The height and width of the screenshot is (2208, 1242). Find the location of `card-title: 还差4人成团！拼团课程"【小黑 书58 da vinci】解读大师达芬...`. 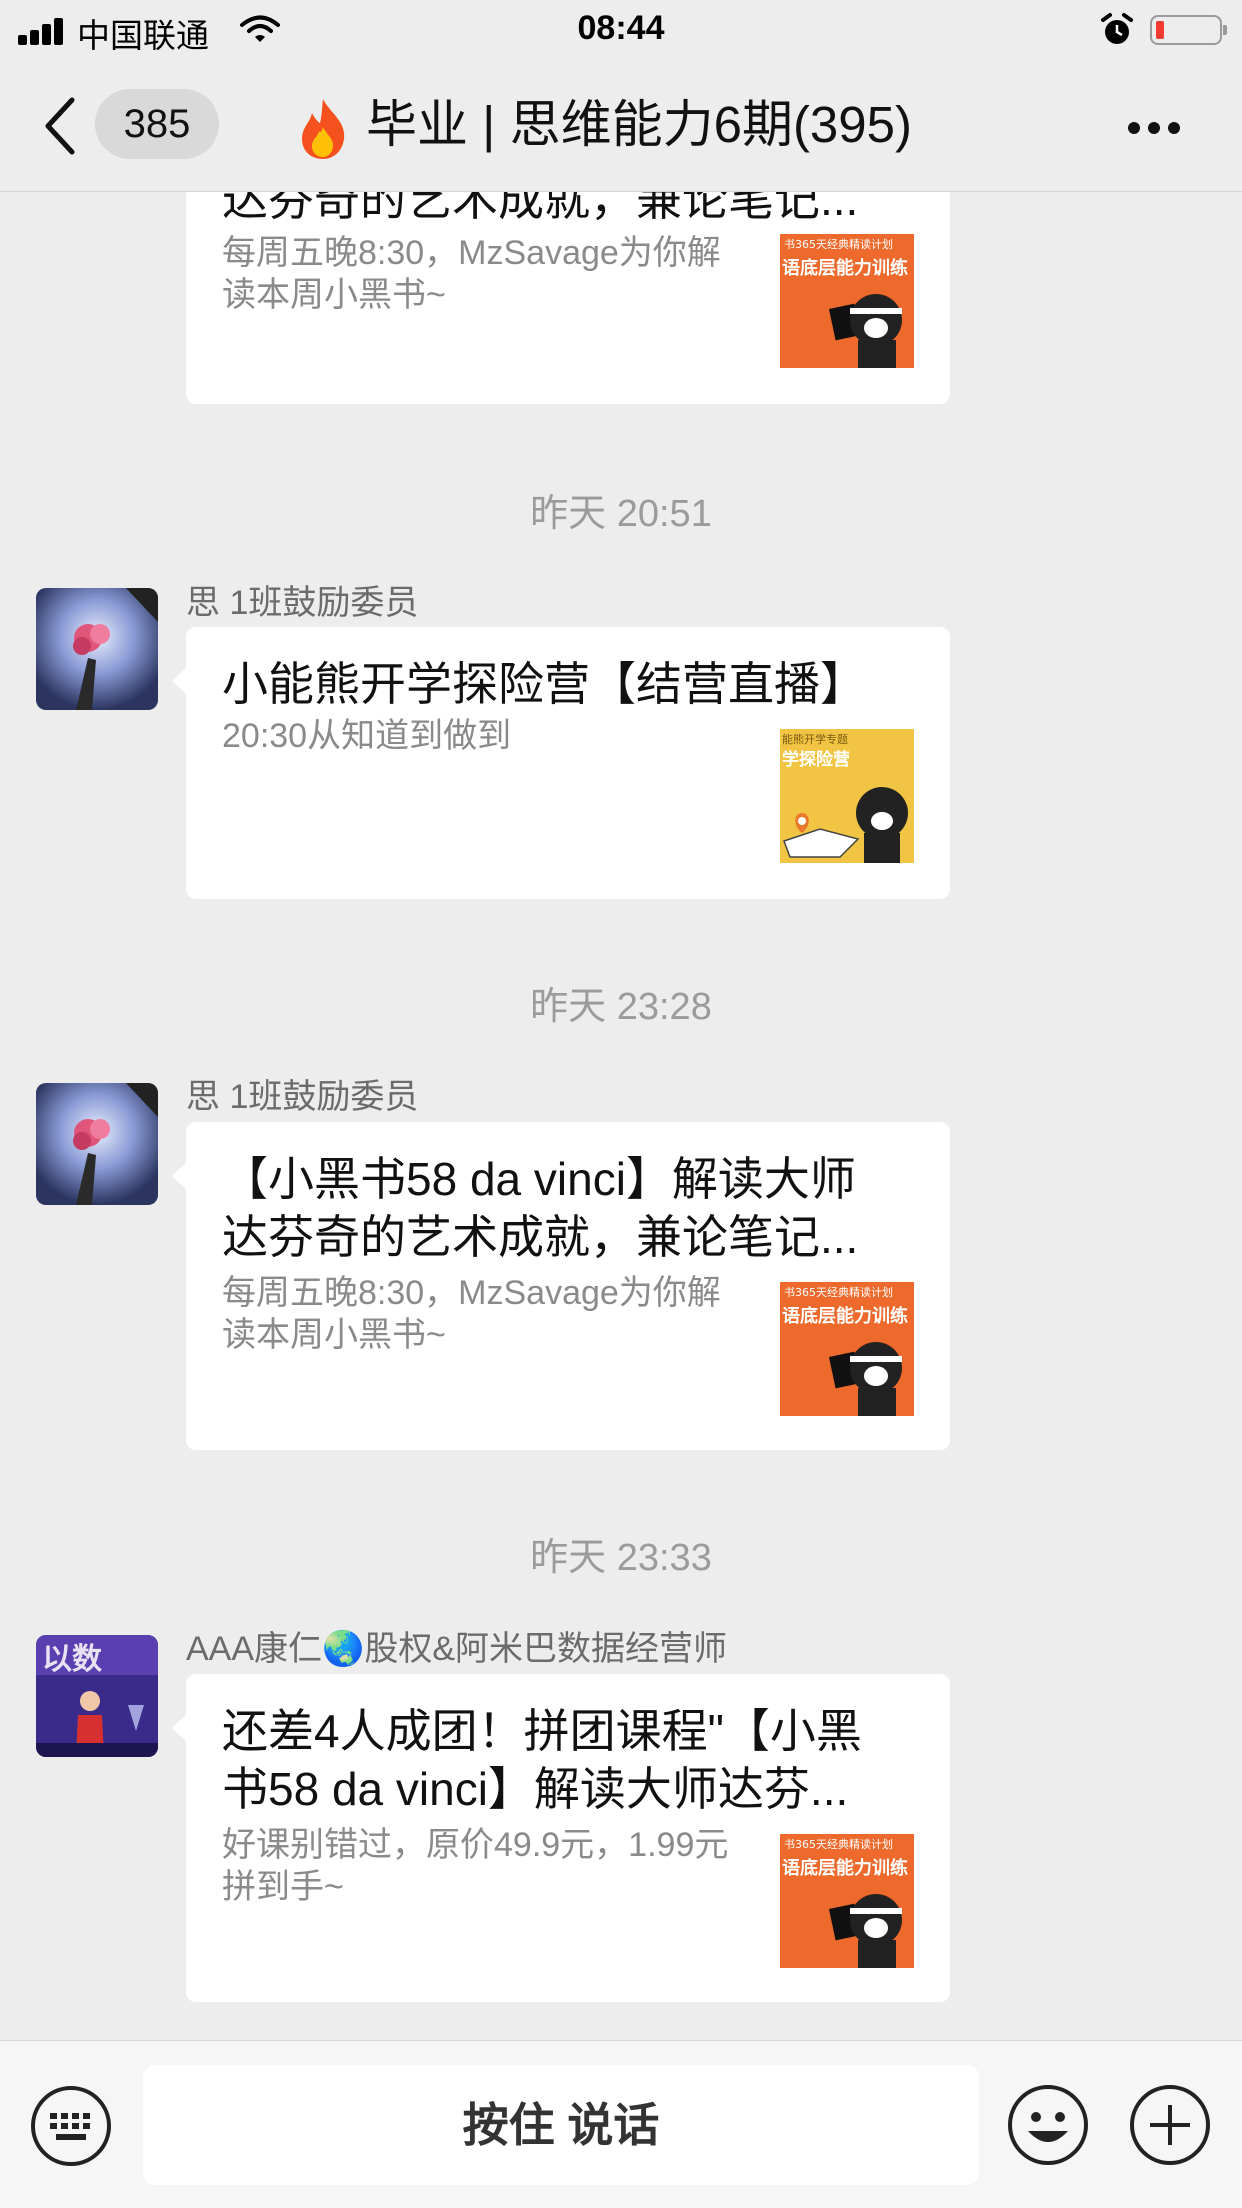

card-title: 还差4人成团！拼团课程"【小黑 书58 da vinci】解读大师达芬... is located at coordinates (542, 1760).